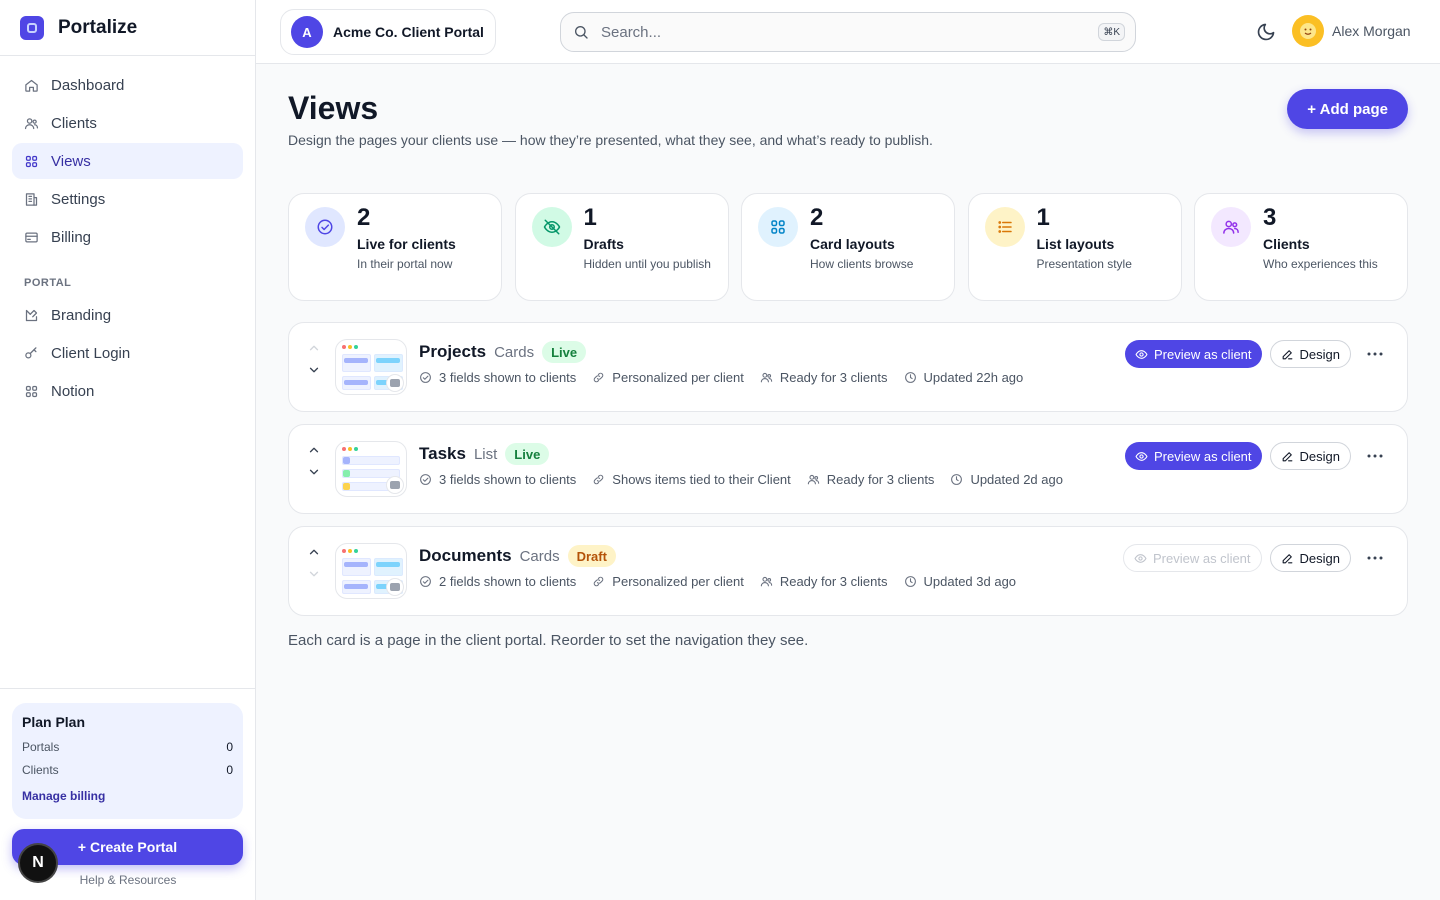 This screenshot has width=1440, height=900. I want to click on portal-switcher: A Acme Co. Client Portal, so click(388, 32).